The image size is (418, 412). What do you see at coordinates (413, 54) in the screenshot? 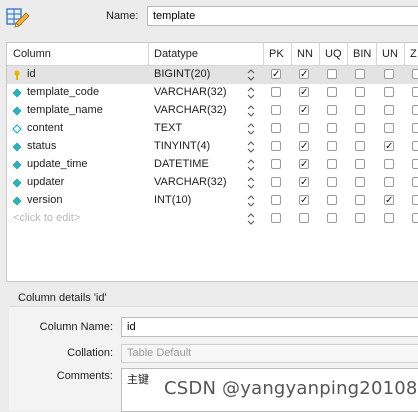
I see `header-zf: Z` at bounding box center [413, 54].